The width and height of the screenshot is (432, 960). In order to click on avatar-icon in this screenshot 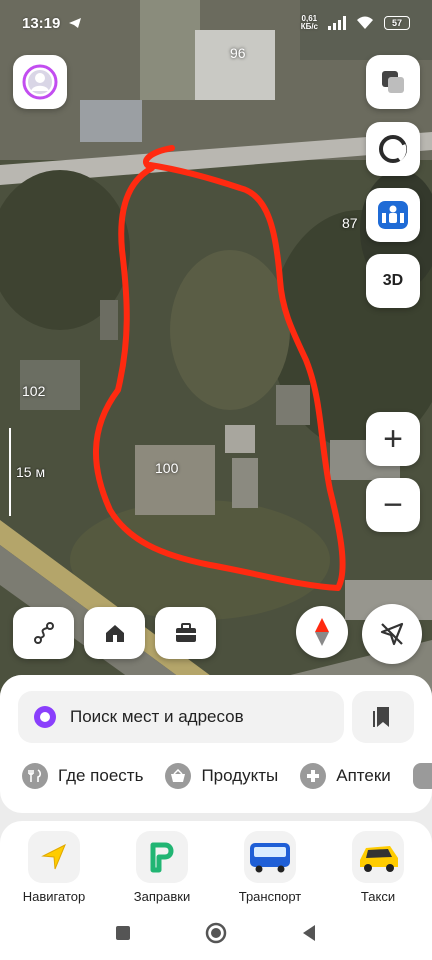, I will do `click(40, 82)`.